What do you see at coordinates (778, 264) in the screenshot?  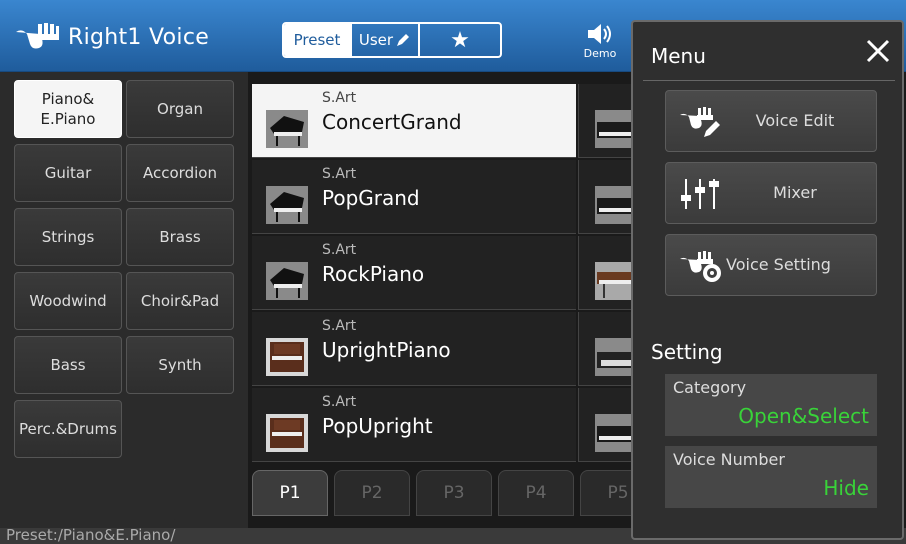 I see `voice-setting-label: Voice Setting` at bounding box center [778, 264].